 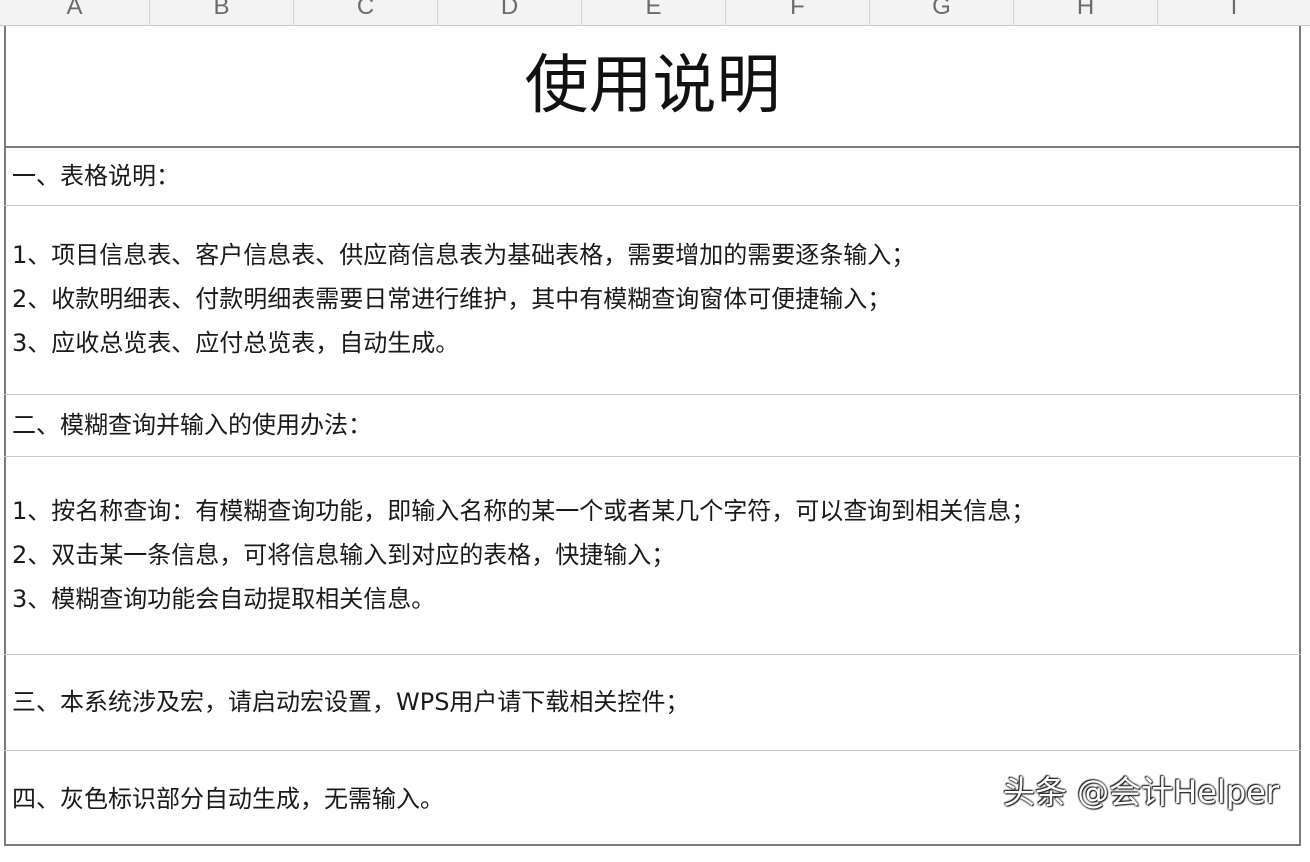 What do you see at coordinates (75, 13) in the screenshot?
I see `column-header-a: A` at bounding box center [75, 13].